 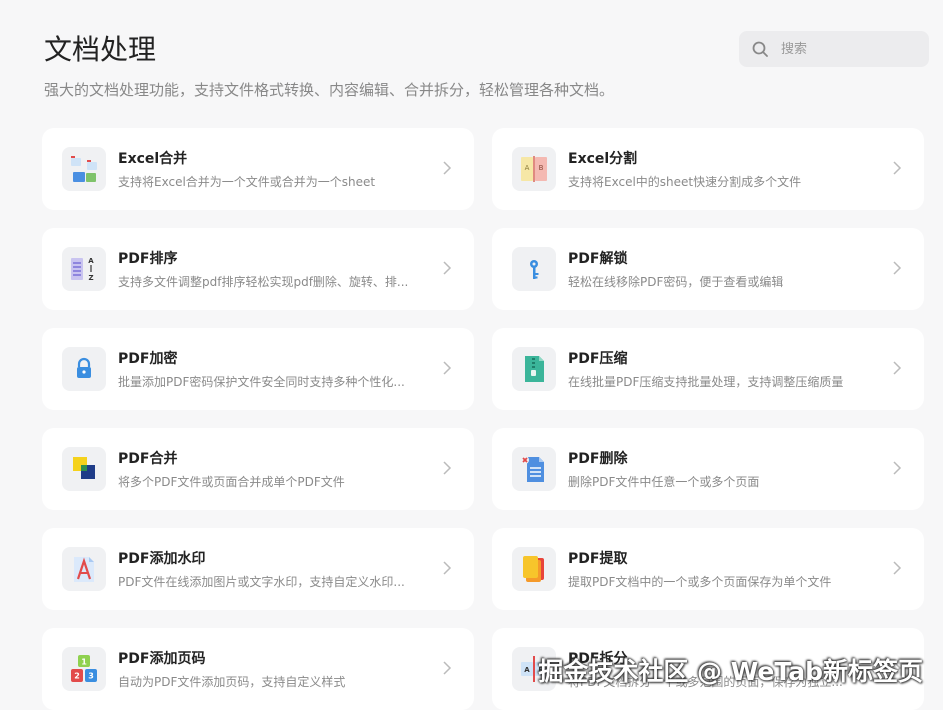 What do you see at coordinates (708, 269) in the screenshot?
I see `tool-card-pdf-unlock: PDF解锁 轻松在线移除PDF密码，便于查看或编辑` at bounding box center [708, 269].